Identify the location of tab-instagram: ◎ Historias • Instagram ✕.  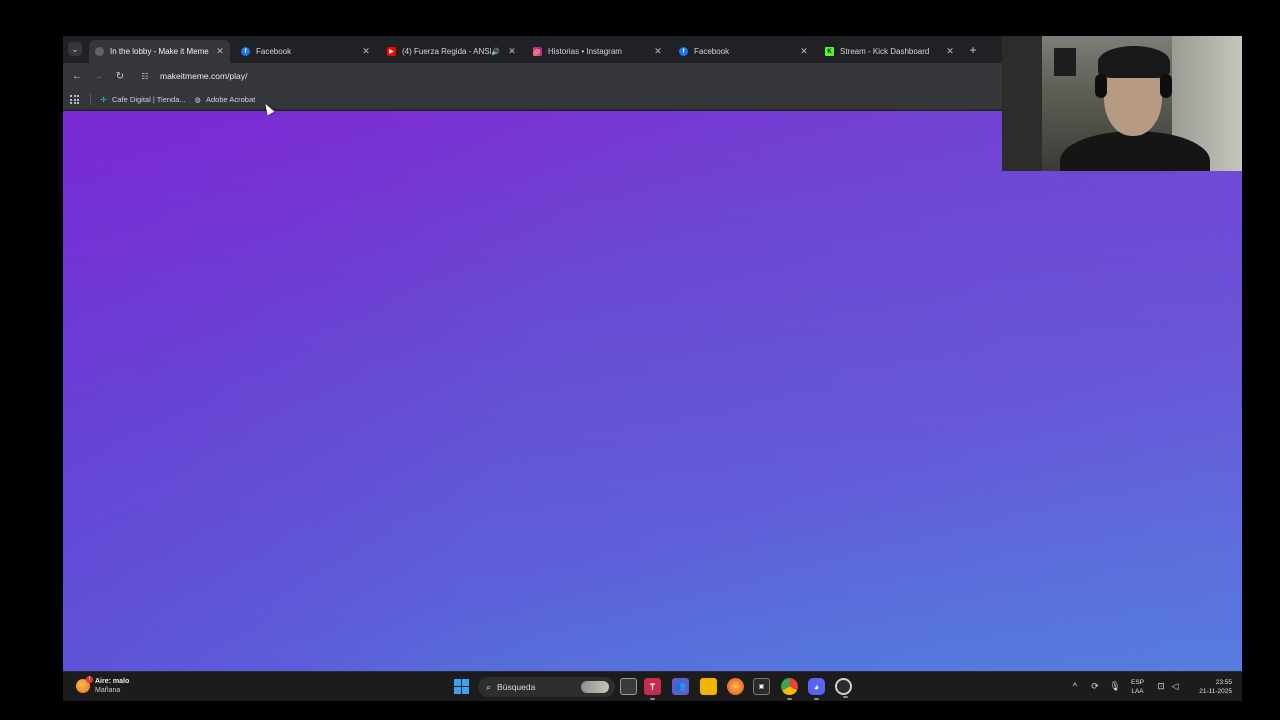
(597, 51).